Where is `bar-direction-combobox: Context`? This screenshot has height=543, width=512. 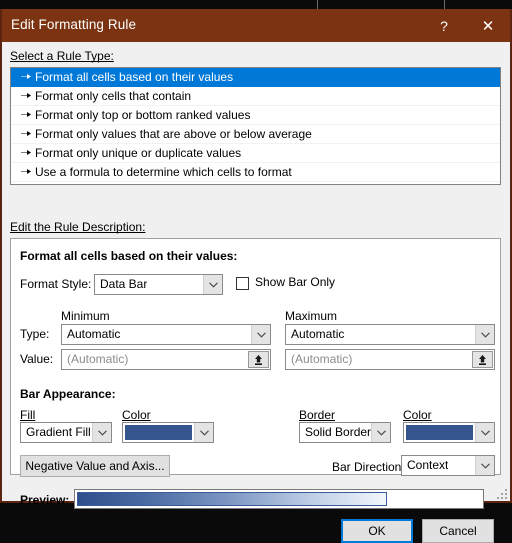
bar-direction-combobox: Context is located at coordinates (448, 465).